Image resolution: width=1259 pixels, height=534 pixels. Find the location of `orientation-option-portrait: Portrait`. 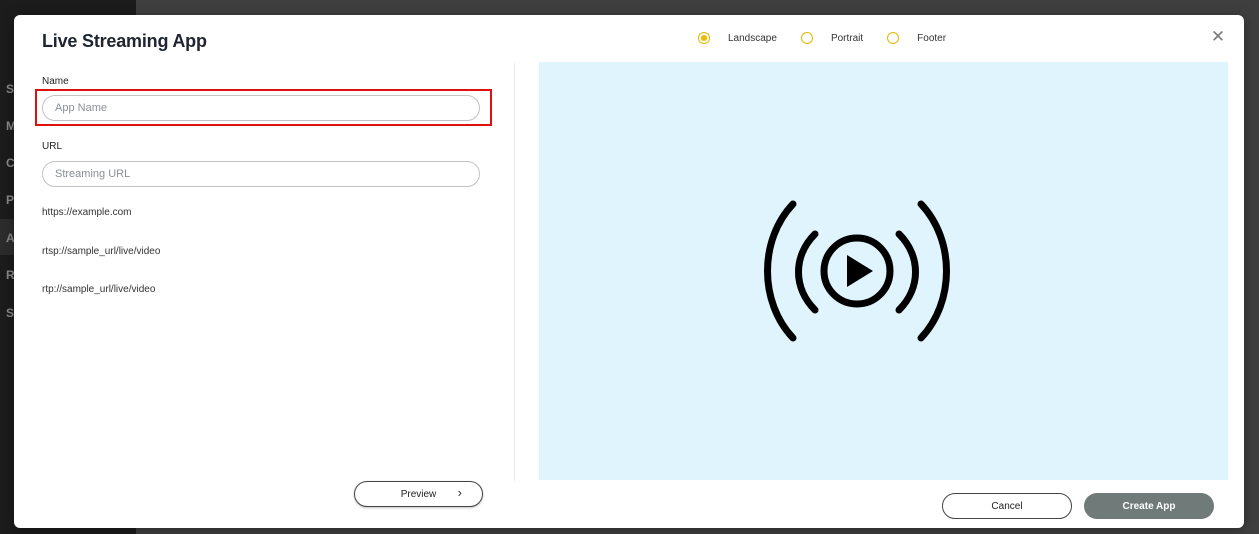

orientation-option-portrait: Portrait is located at coordinates (832, 38).